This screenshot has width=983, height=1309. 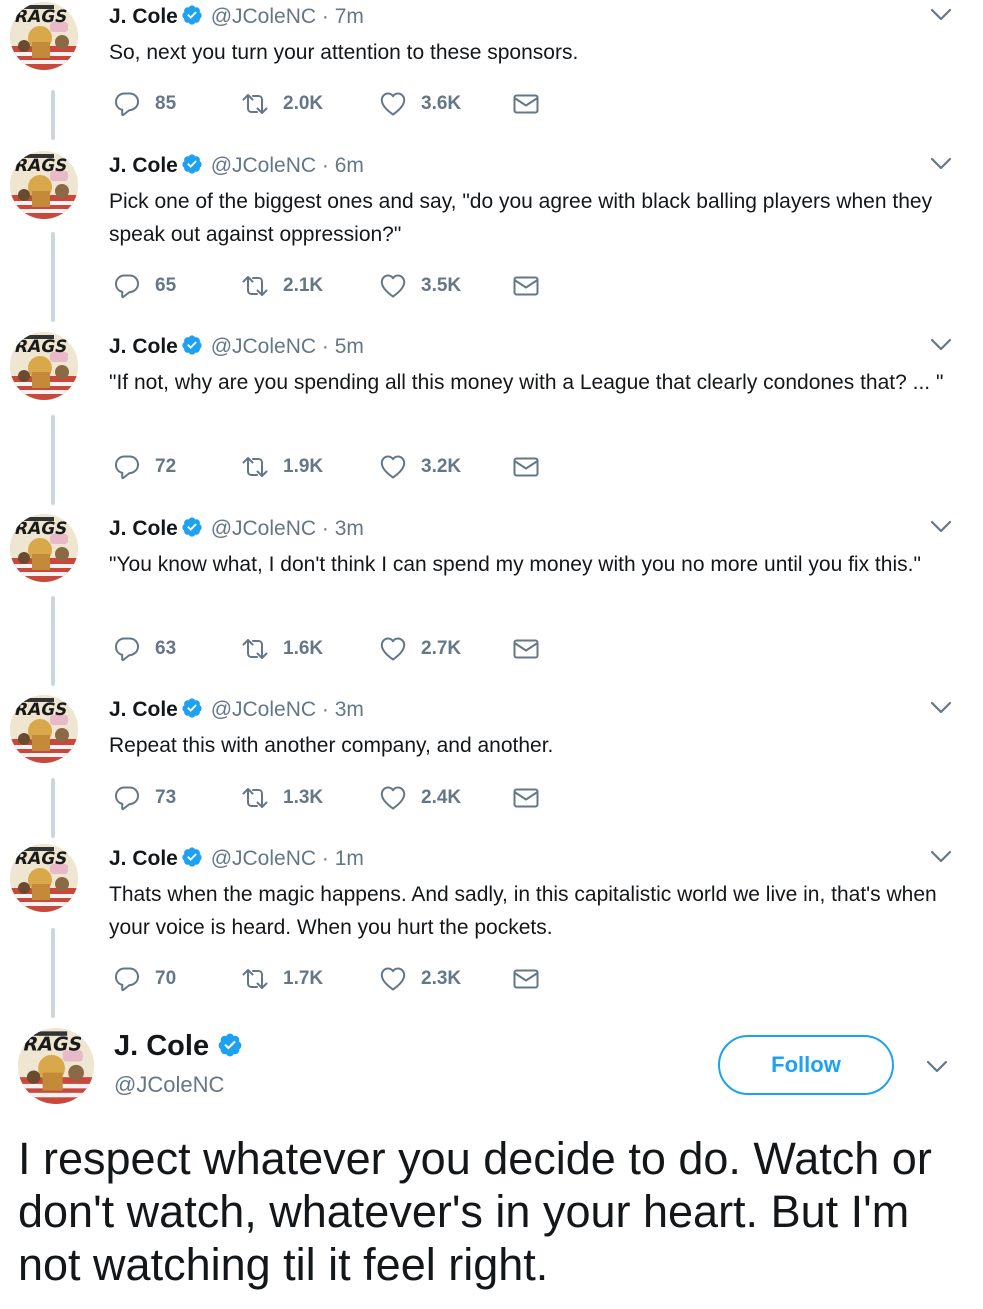 I want to click on follow-button: Follow, so click(x=806, y=1065).